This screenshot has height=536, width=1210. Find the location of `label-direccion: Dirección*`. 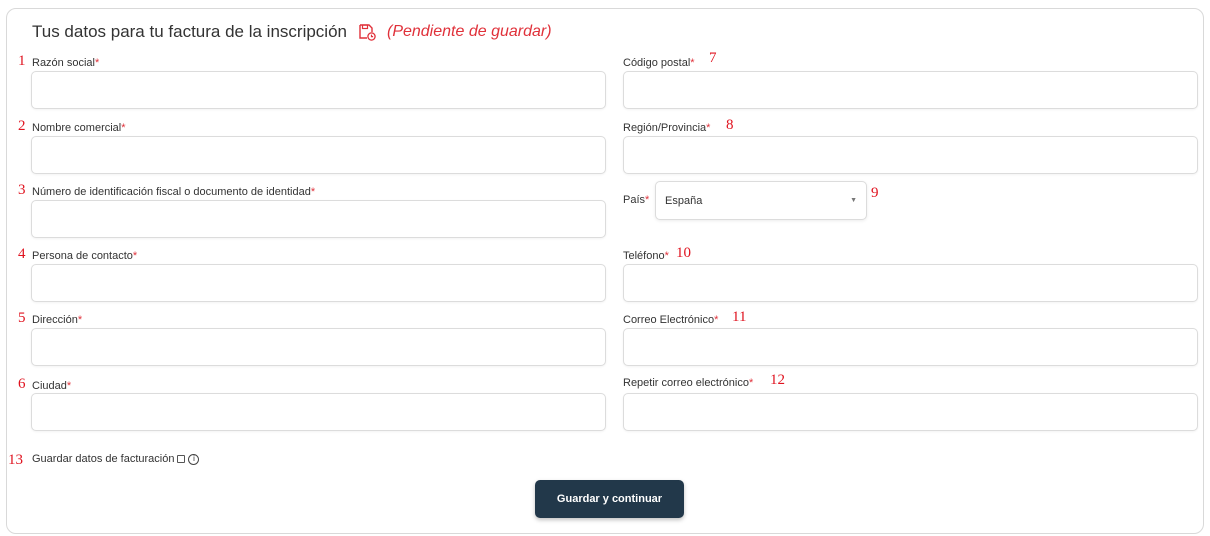

label-direccion: Dirección* is located at coordinates (57, 320).